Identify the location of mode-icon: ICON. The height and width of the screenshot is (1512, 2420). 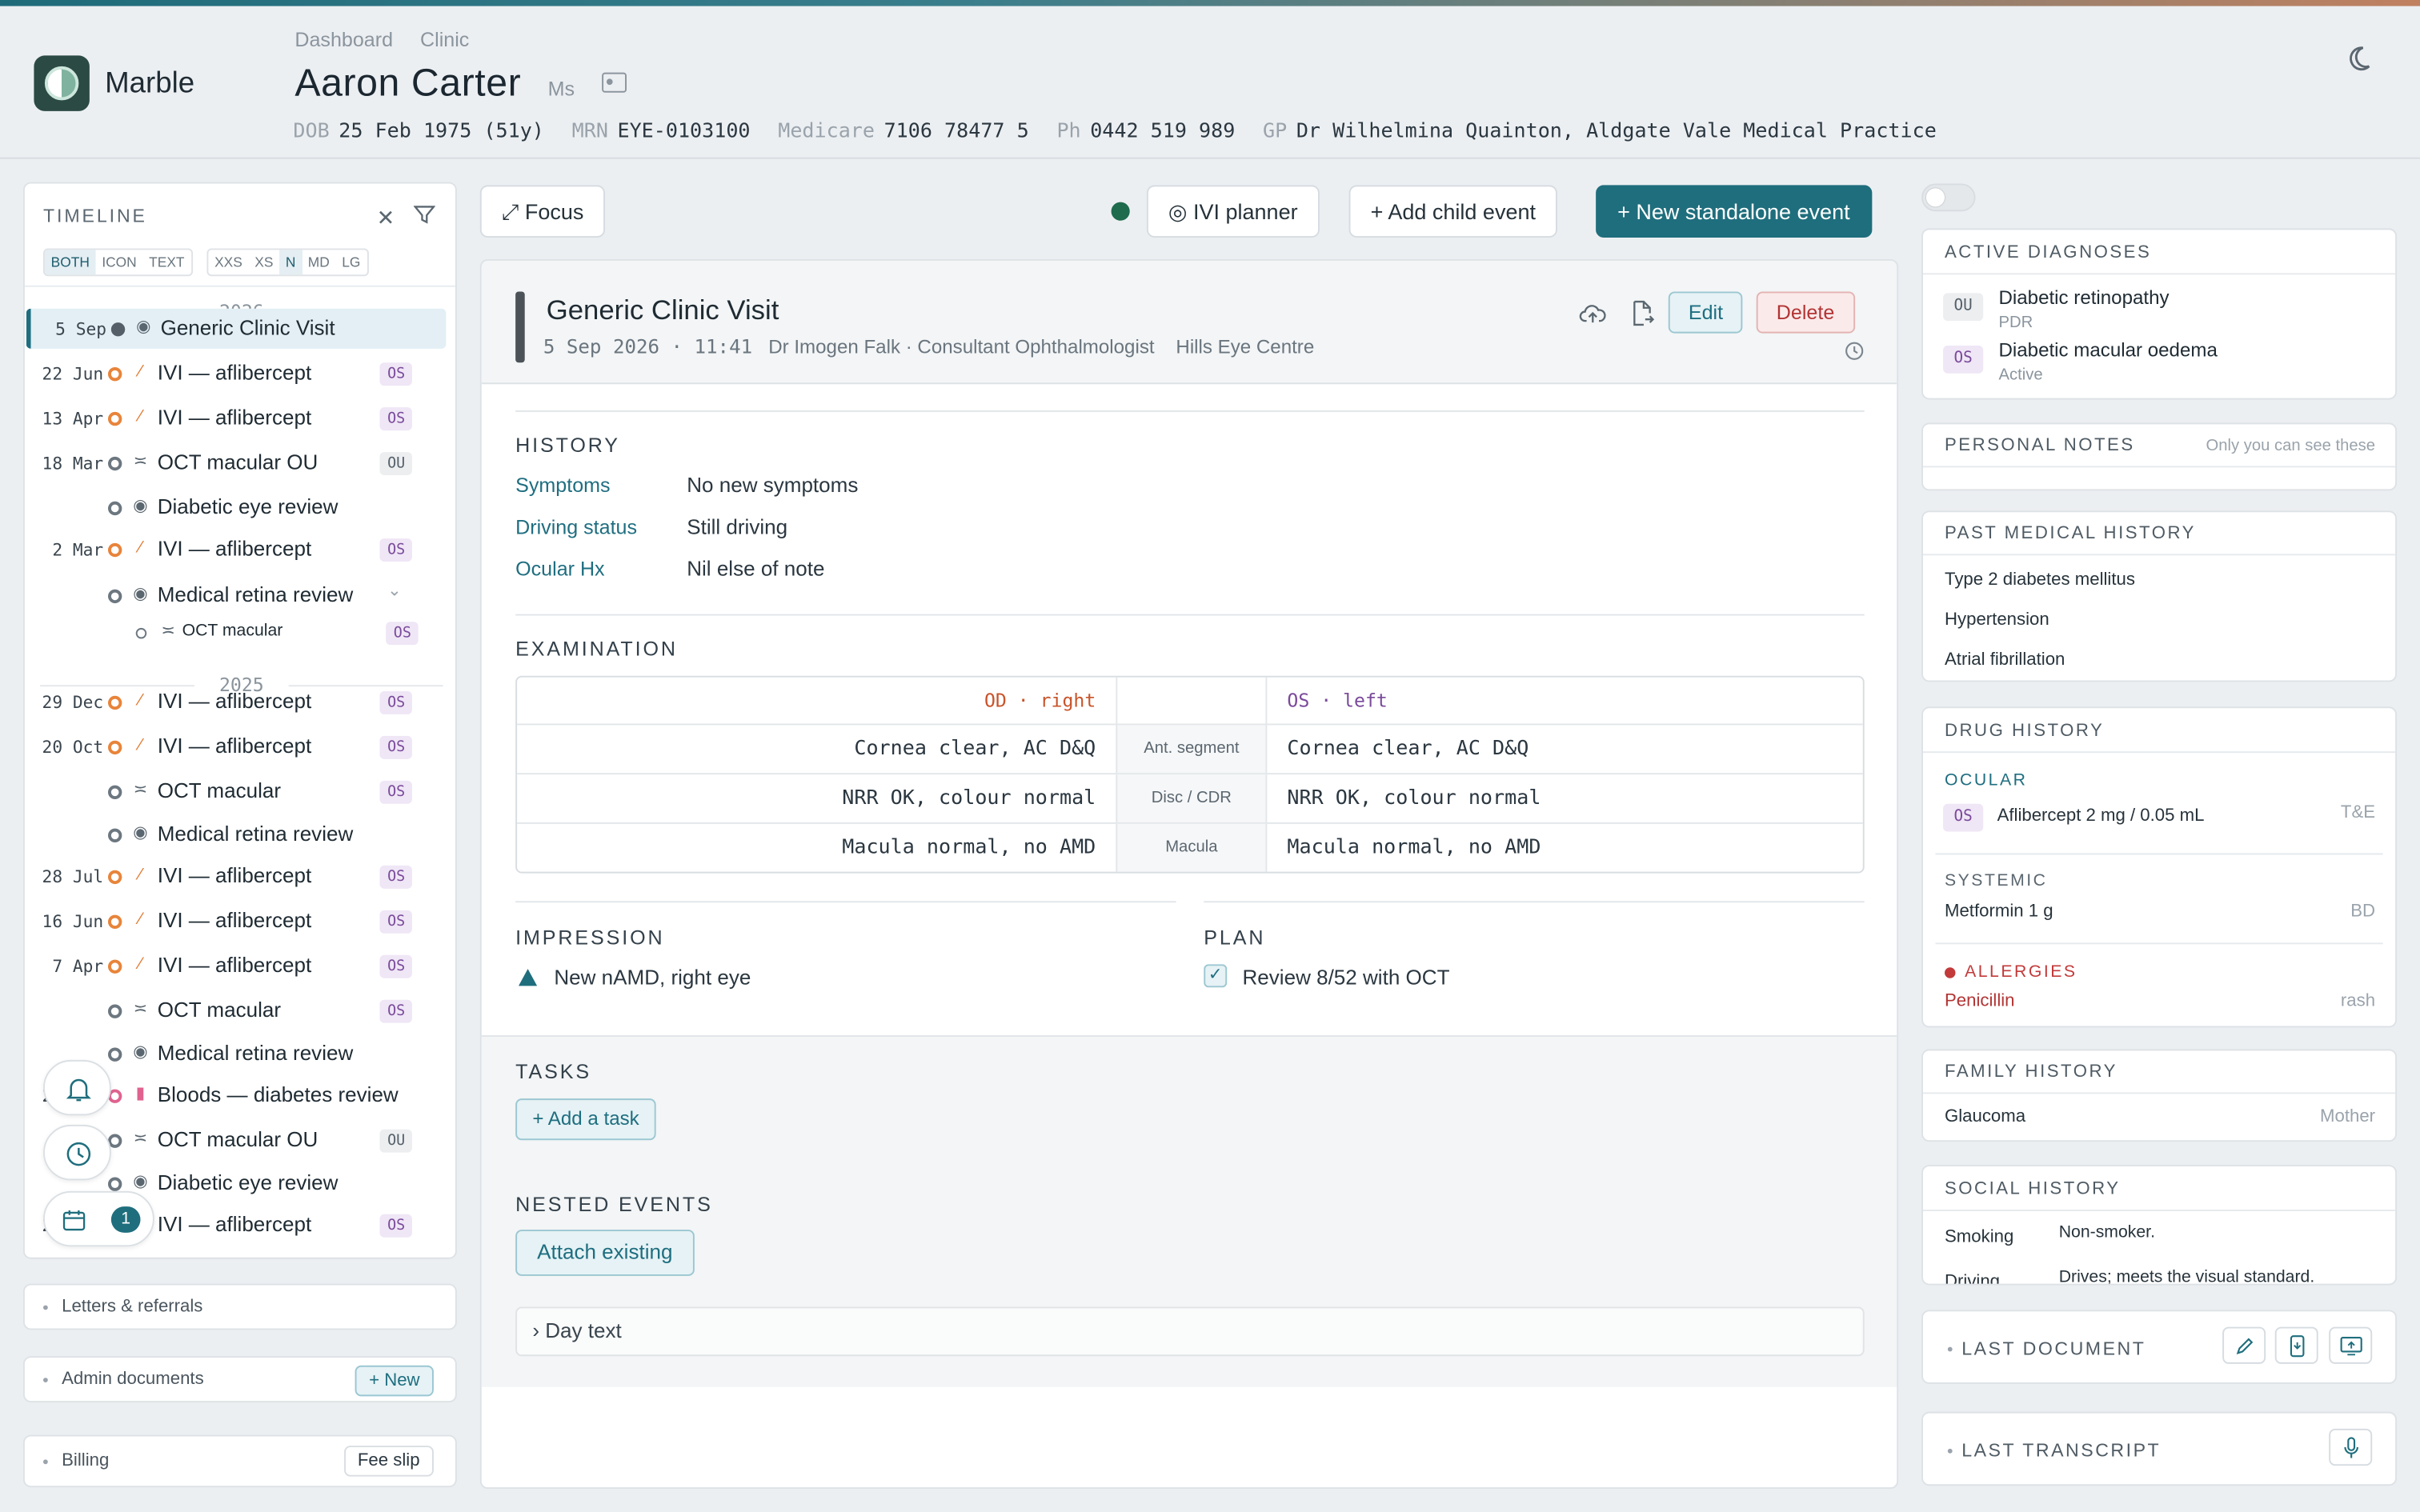
(119, 262).